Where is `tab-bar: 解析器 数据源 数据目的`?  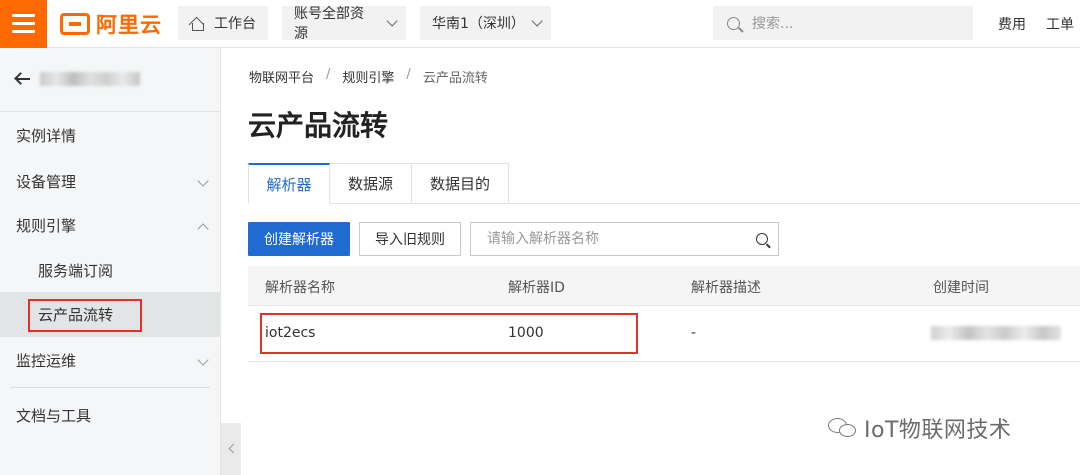
tab-bar: 解析器 数据源 数据目的 is located at coordinates (378, 183).